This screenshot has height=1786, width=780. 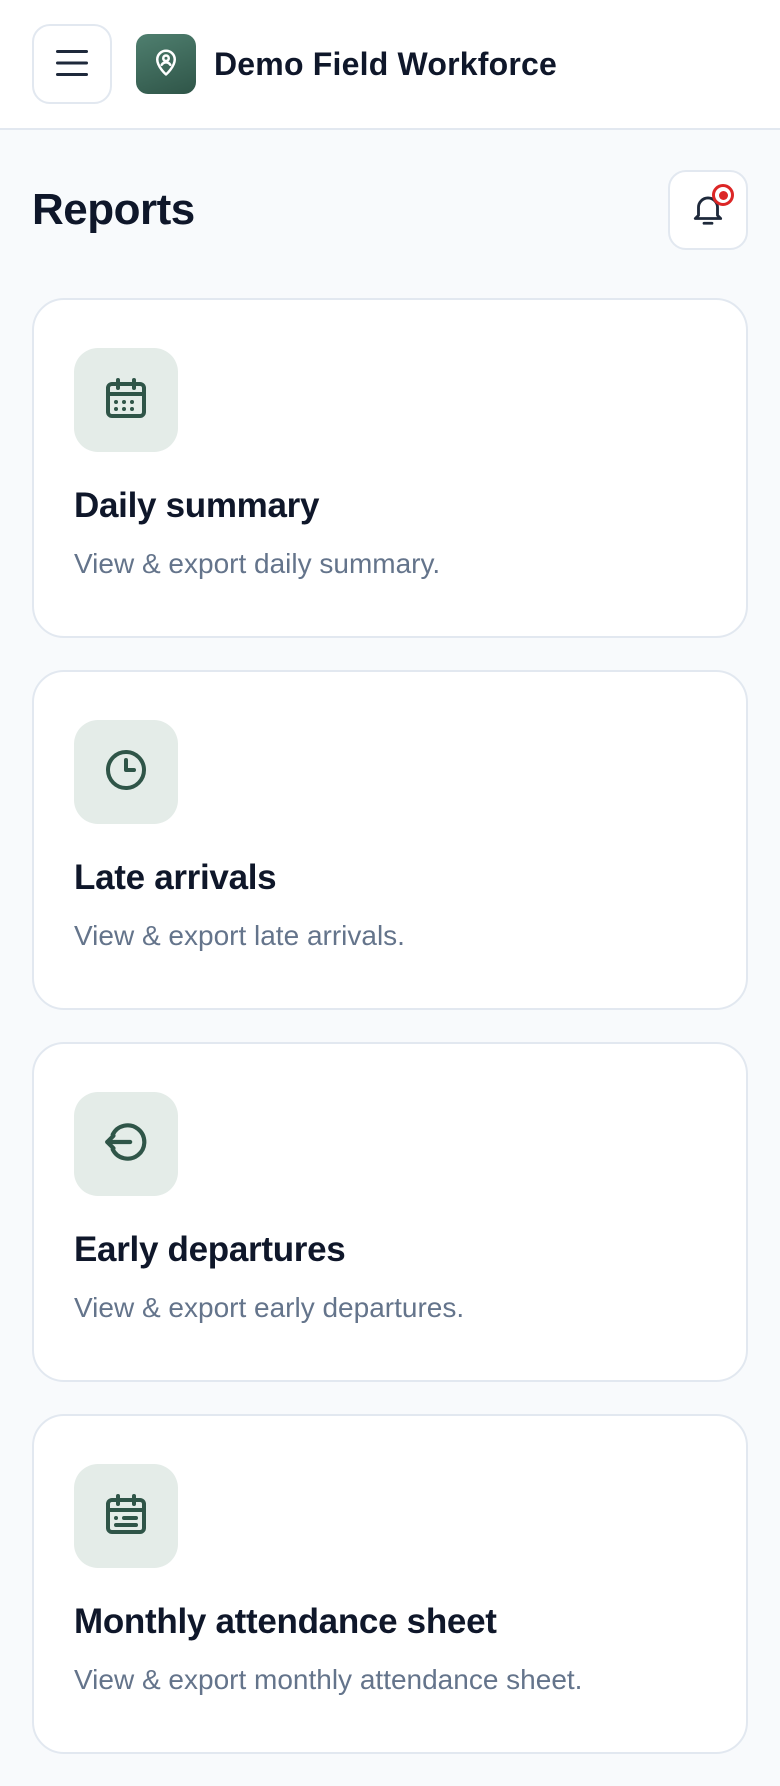 I want to click on report-title: Late arrivals, so click(x=175, y=877).